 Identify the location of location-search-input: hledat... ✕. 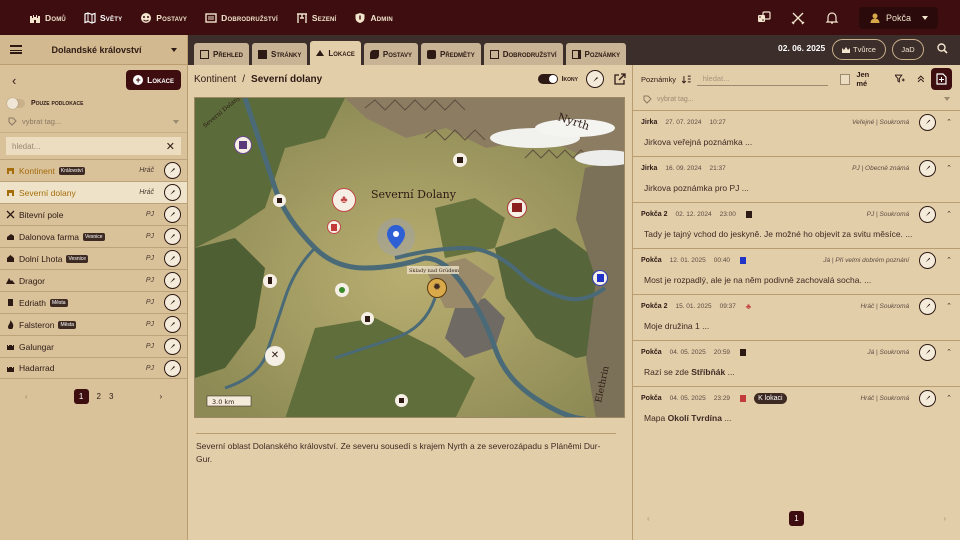
(93, 146).